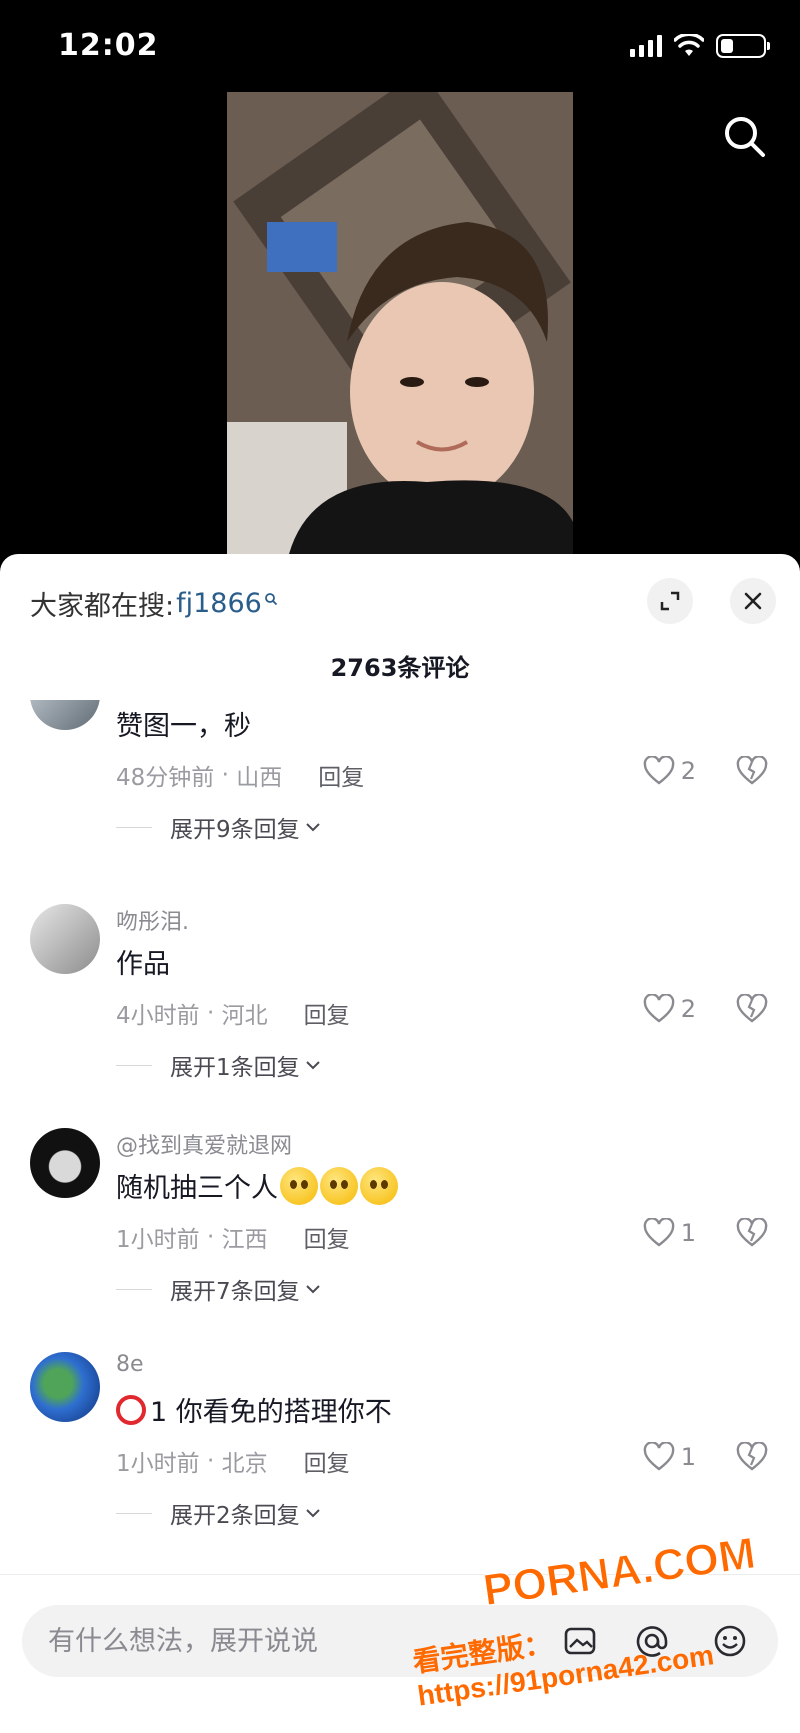 Image resolution: width=800 pixels, height=1733 pixels. I want to click on comment-item: 8e 1 你看免的搭理你不 1小时前 · 北京 回复 1 展开2条回复, so click(400, 1458).